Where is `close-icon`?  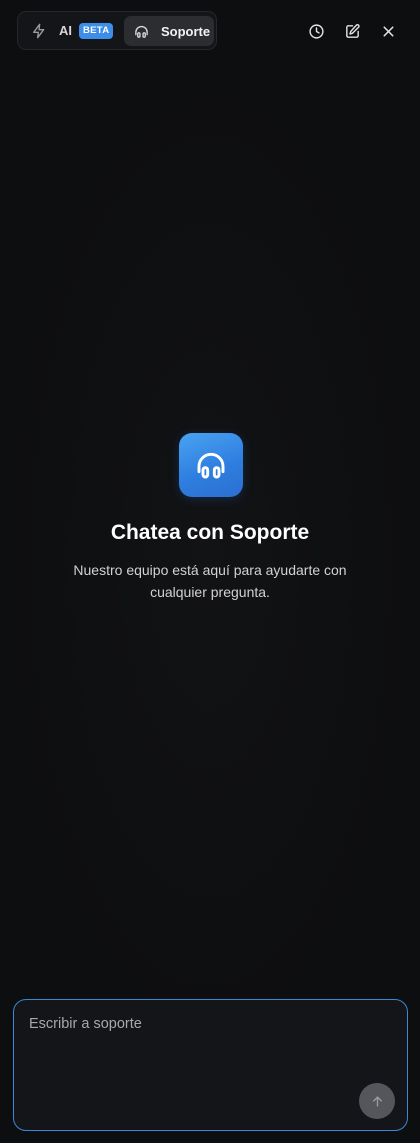
close-icon is located at coordinates (388, 31).